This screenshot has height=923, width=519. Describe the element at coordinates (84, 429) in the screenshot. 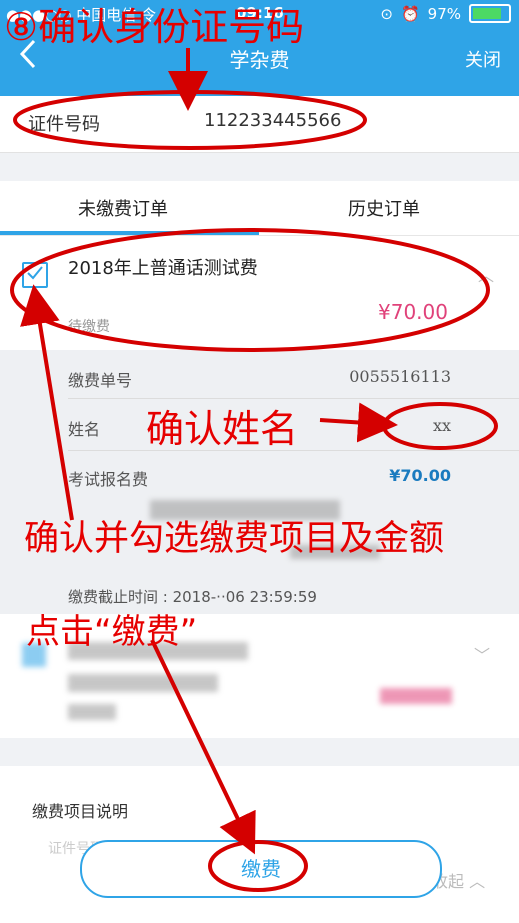

I see `name-label: 姓名` at that location.